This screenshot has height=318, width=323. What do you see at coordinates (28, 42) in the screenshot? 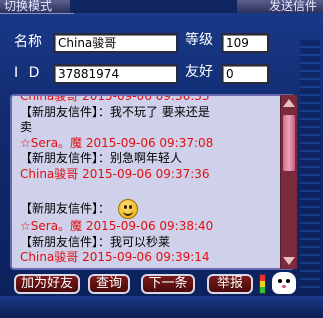
I see `name-label: 名称` at bounding box center [28, 42].